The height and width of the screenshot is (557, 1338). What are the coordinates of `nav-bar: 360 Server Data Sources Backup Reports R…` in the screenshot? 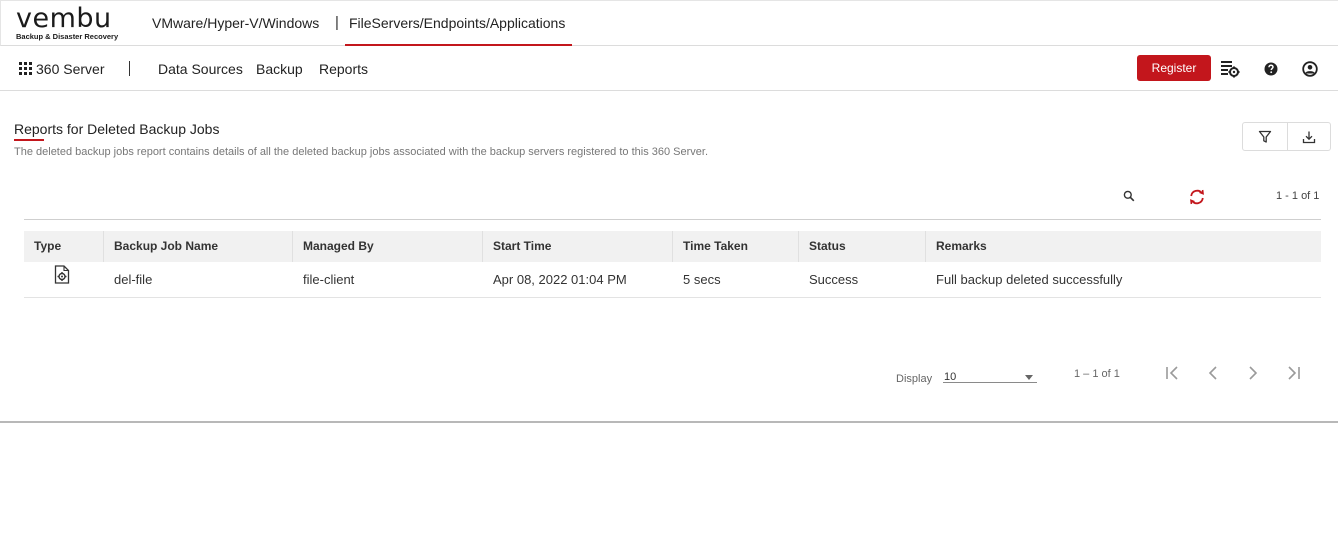 It's located at (669, 68).